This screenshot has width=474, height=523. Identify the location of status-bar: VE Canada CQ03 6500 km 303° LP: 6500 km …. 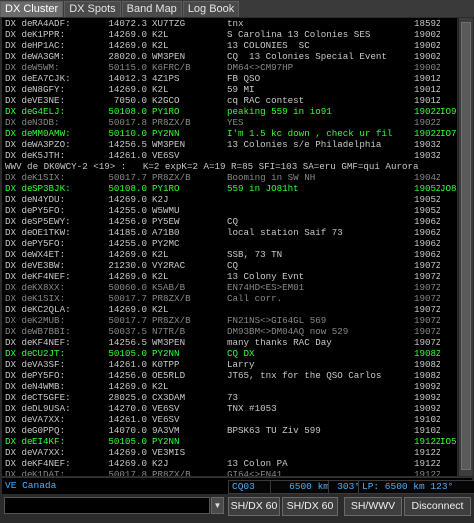
(238, 485).